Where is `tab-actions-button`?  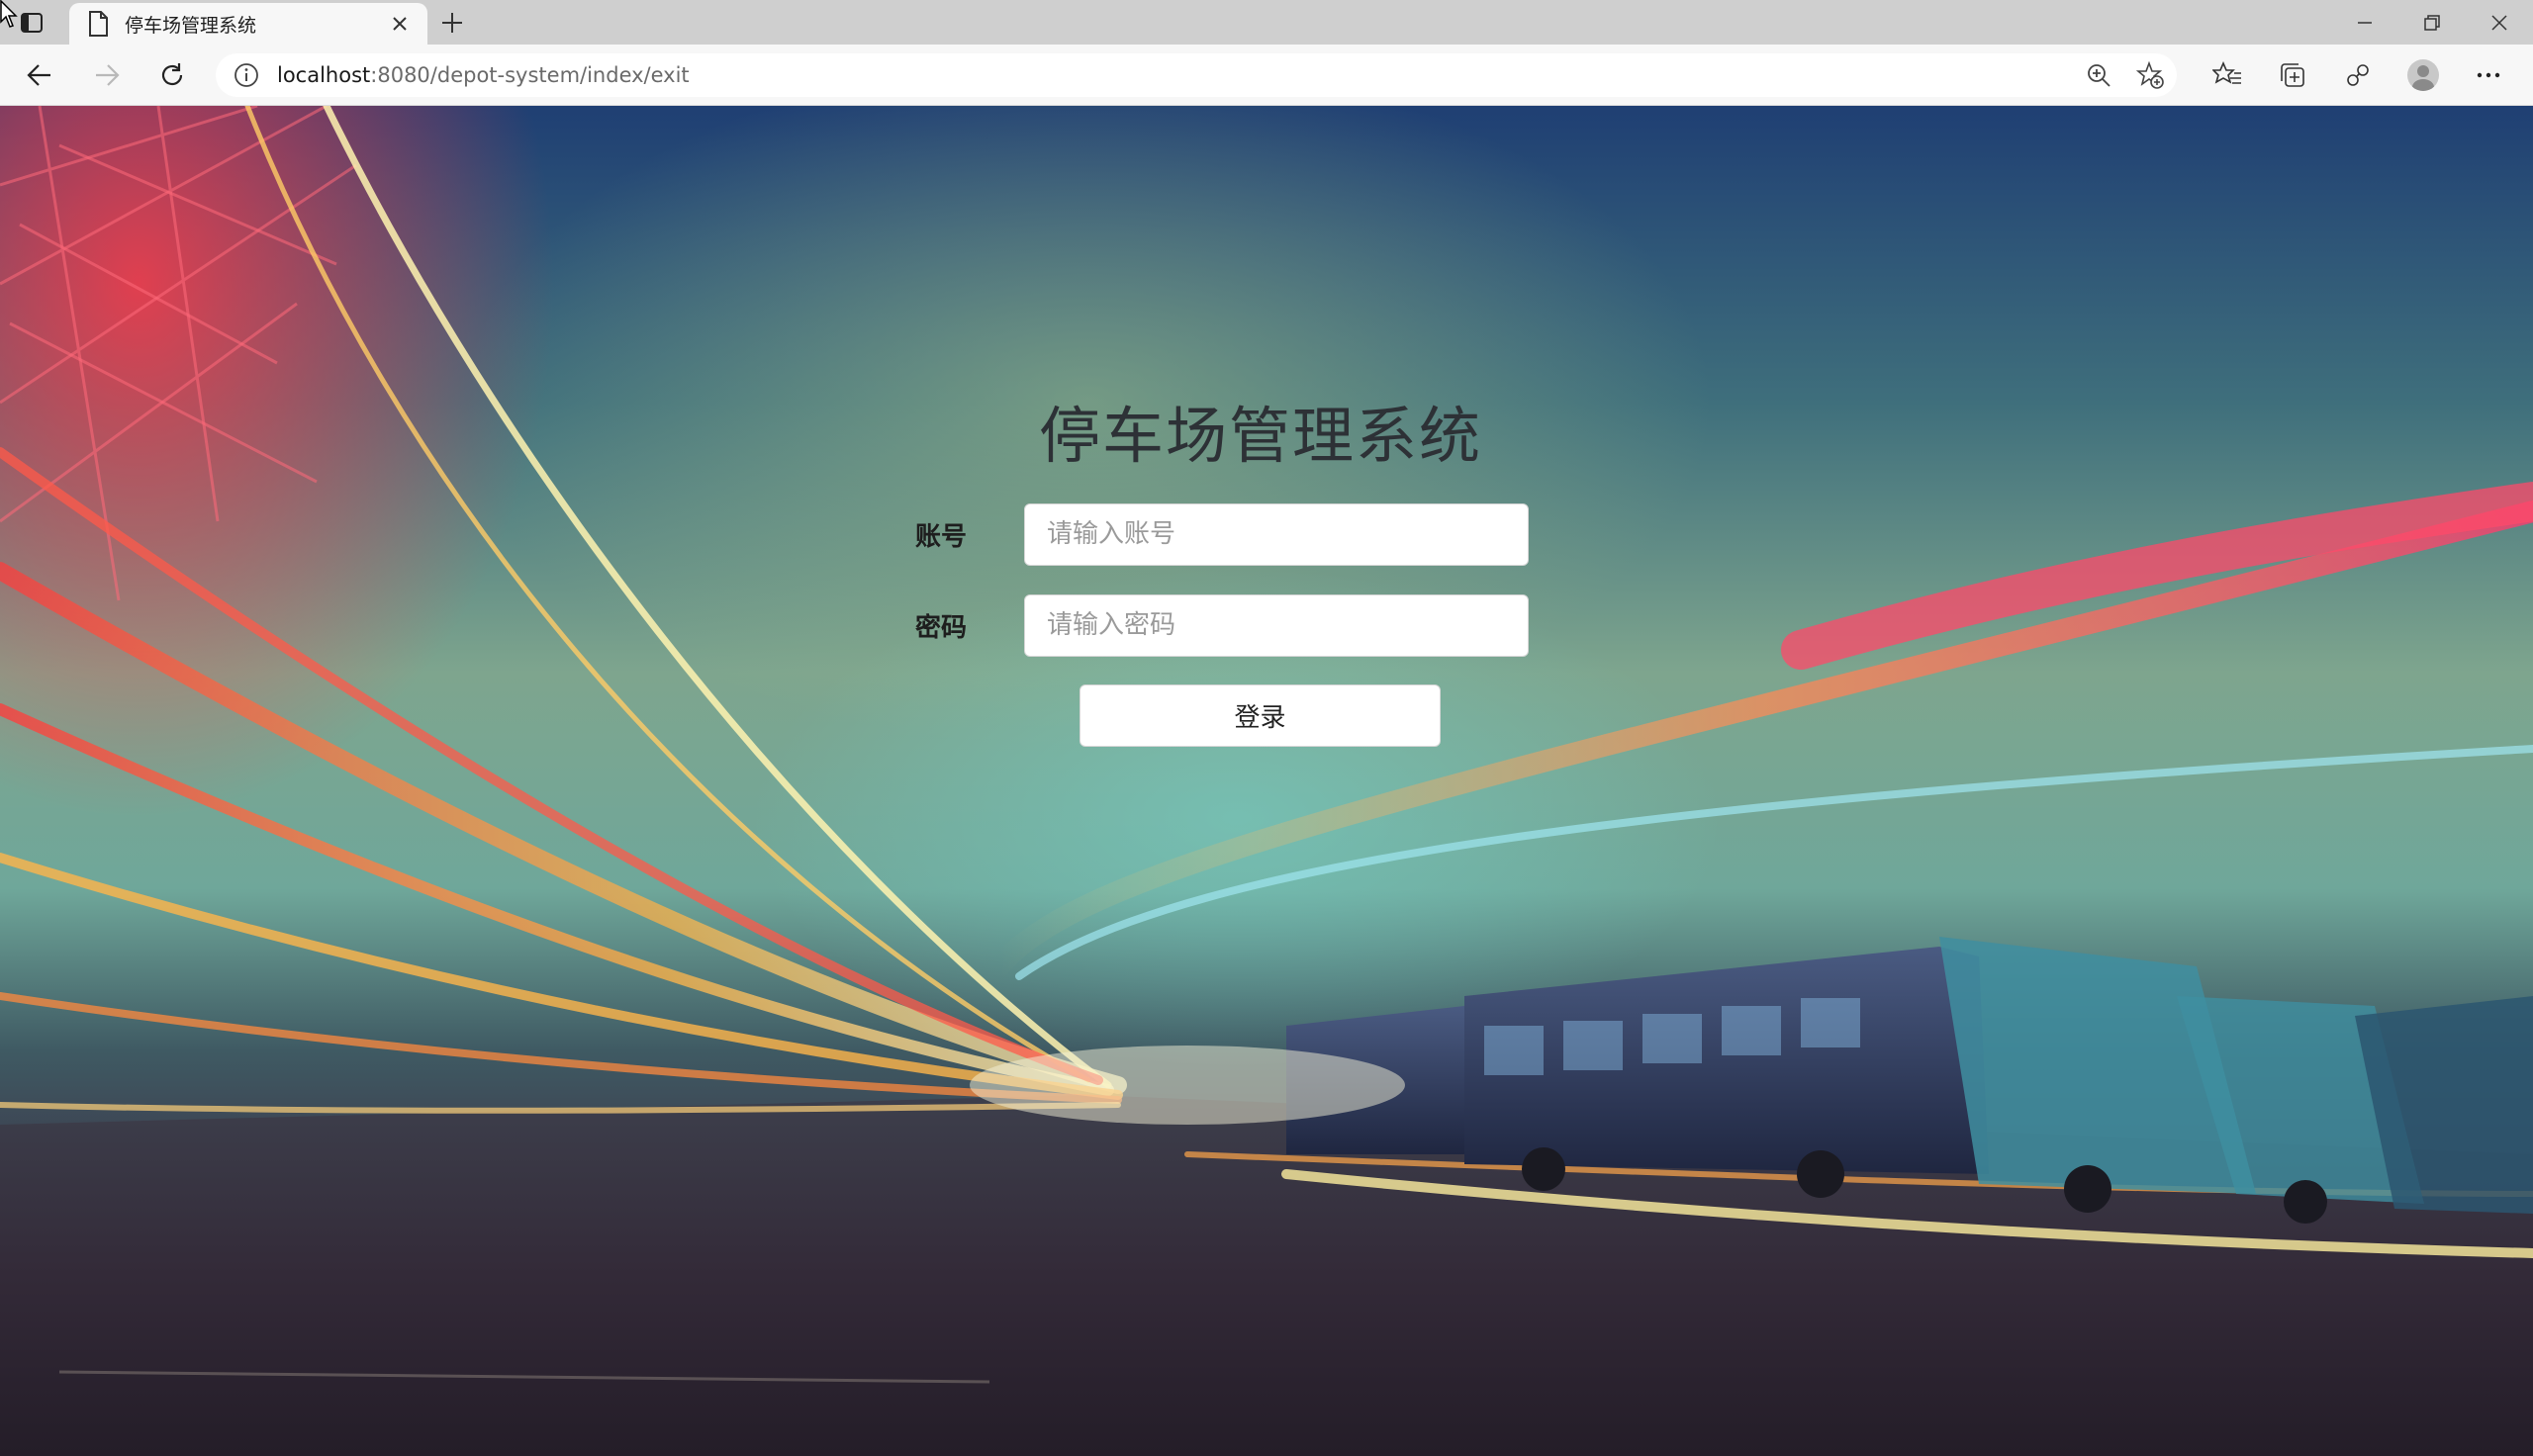
tab-actions-button is located at coordinates (32, 23).